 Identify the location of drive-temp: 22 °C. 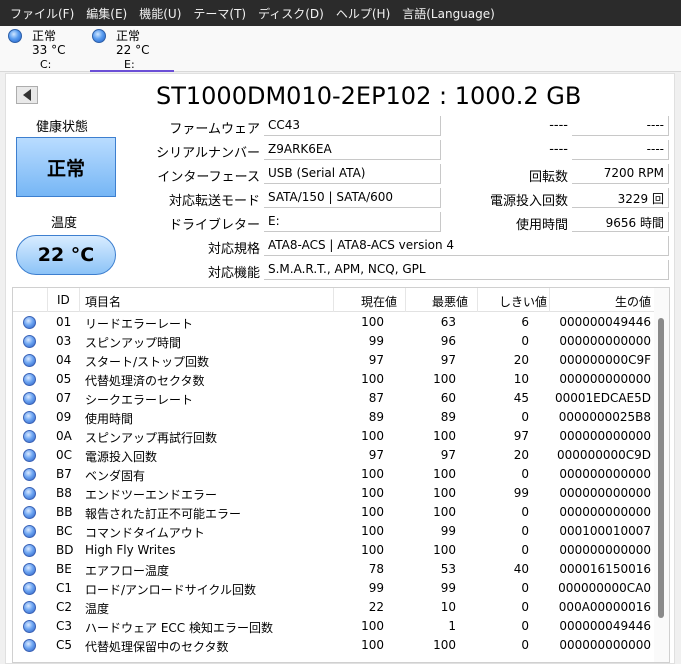
(133, 50).